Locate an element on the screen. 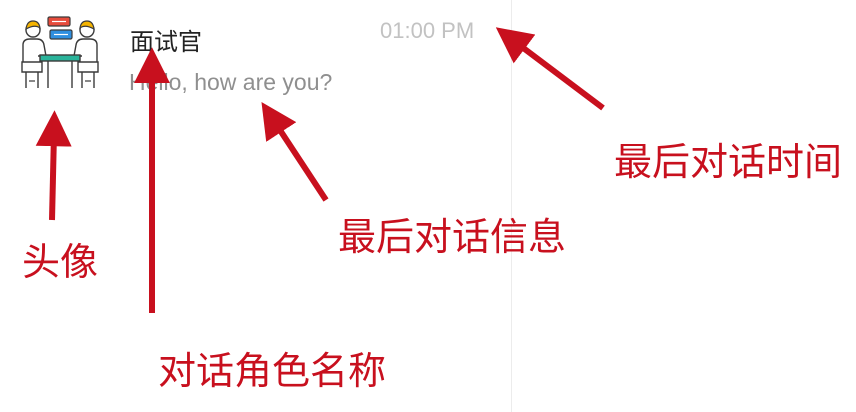 Image resolution: width=856 pixels, height=412 pixels. panel-divider is located at coordinates (511, 206).